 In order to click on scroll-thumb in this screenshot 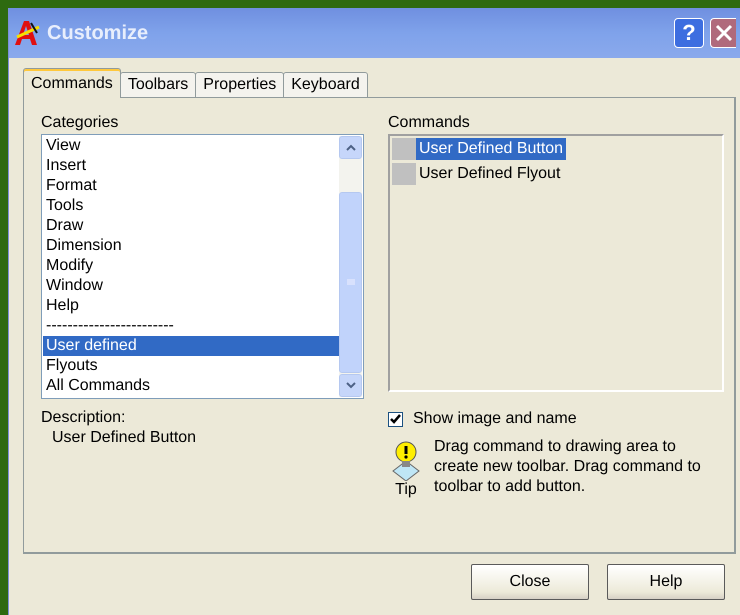, I will do `click(350, 282)`.